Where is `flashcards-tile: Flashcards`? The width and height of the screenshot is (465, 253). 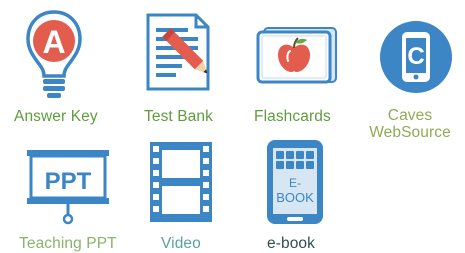
flashcards-tile: Flashcards is located at coordinates (300, 64).